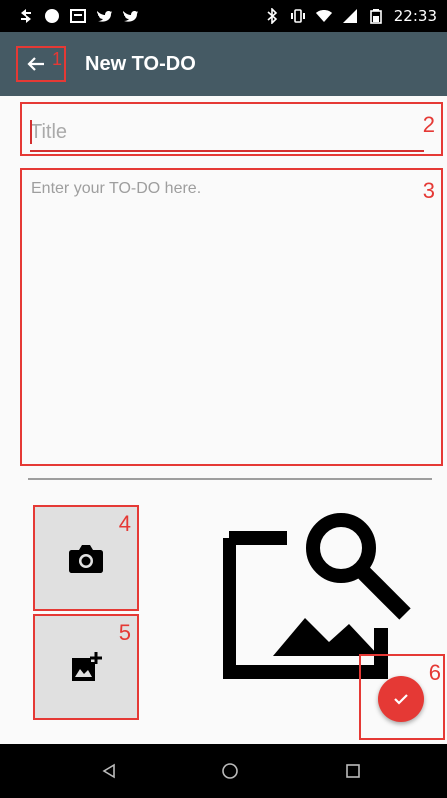  I want to click on notification-box-icon, so click(78, 16).